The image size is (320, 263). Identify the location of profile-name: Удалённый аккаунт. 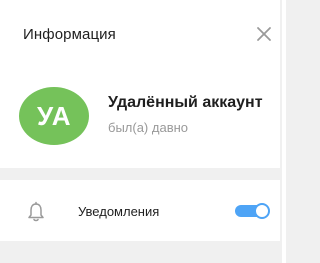
(185, 102).